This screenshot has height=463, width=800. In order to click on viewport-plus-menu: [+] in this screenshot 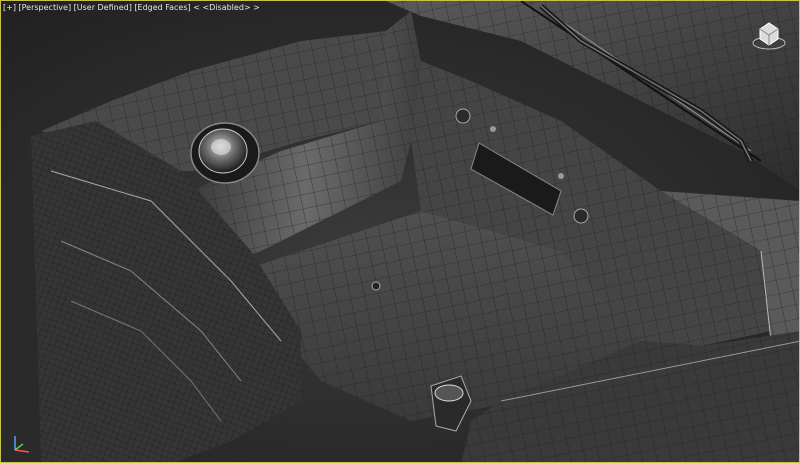, I will do `click(9, 7)`.